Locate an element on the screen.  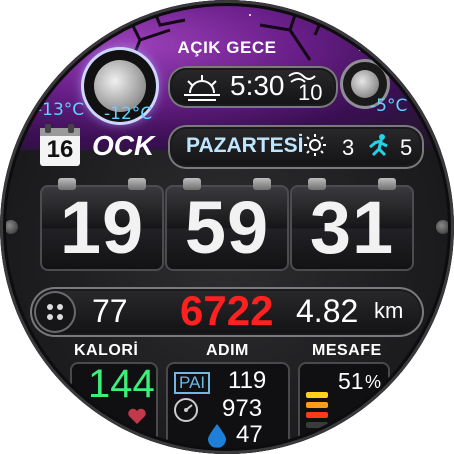
hours-card: 19 is located at coordinates (102, 224).